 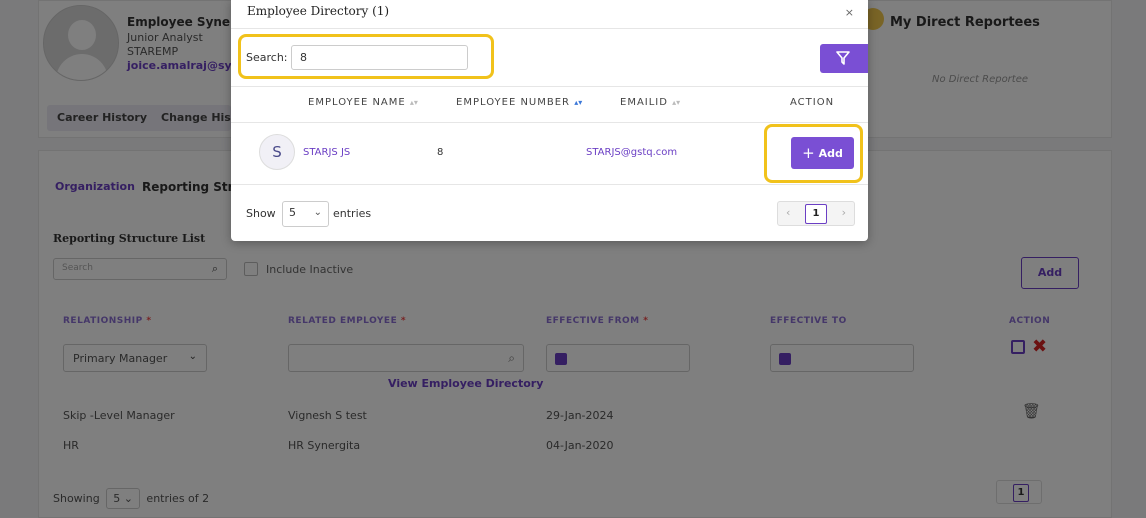 What do you see at coordinates (277, 152) in the screenshot?
I see `avatar: S` at bounding box center [277, 152].